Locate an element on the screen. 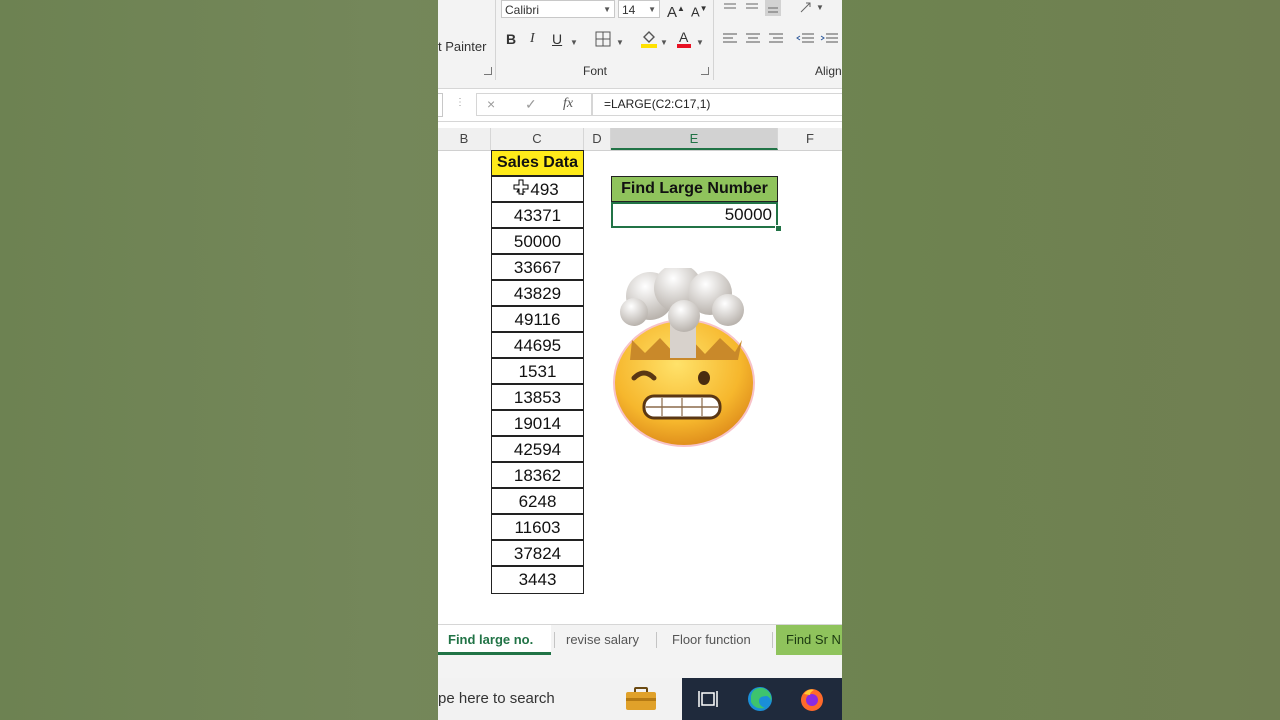 Image resolution: width=1280 pixels, height=720 pixels. sales-cell: 19014 is located at coordinates (537, 423).